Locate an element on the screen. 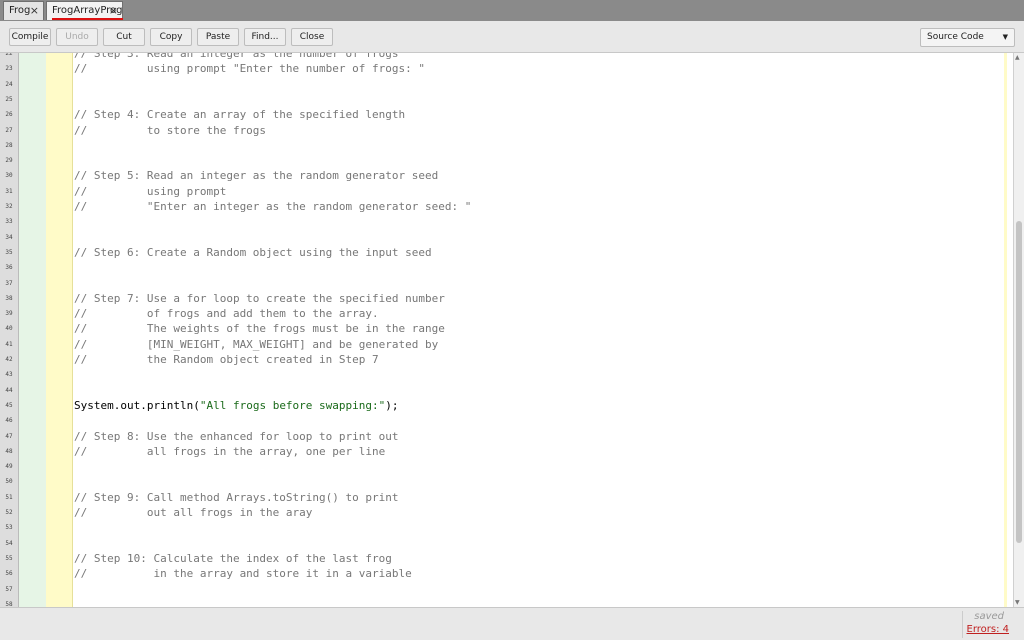  line-number: 39 is located at coordinates (9, 314).